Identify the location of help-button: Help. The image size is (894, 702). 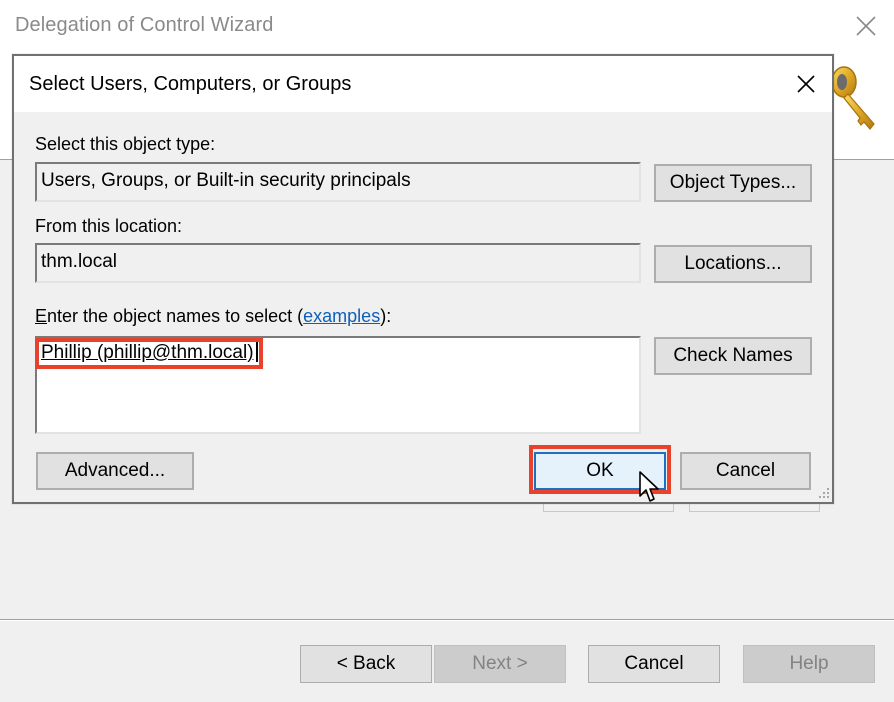
(809, 664).